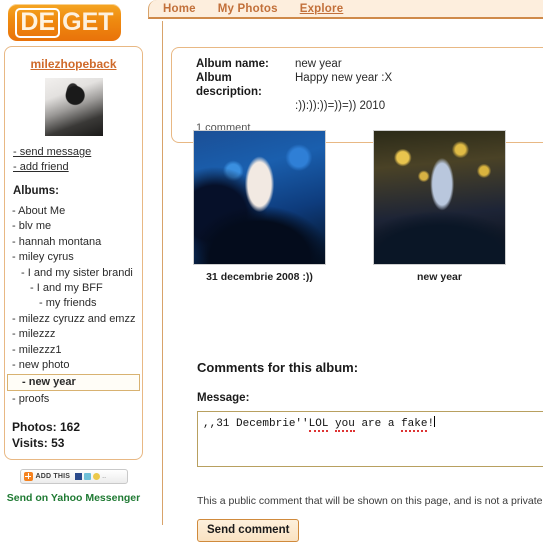 This screenshot has width=543, height=542. Describe the element at coordinates (340, 106) in the screenshot. I see `album-description-value-line2: :)):)):))=))=)) 2010` at that location.